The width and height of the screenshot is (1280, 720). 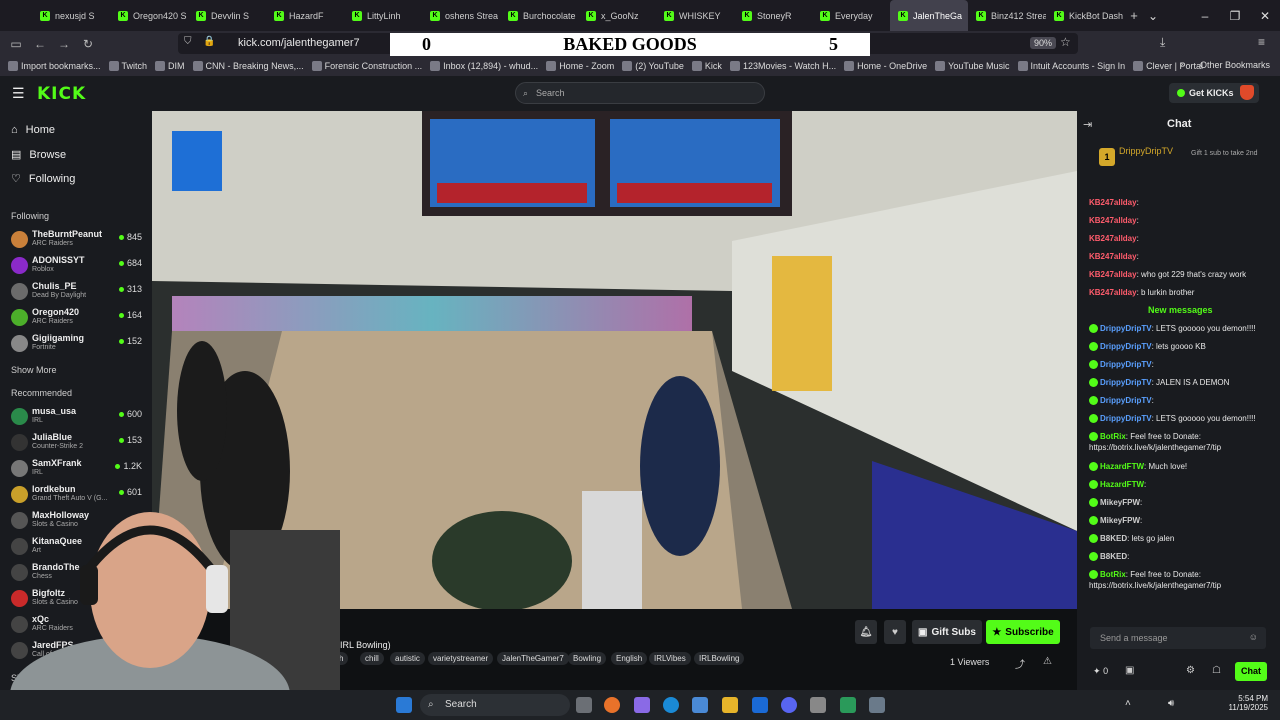 What do you see at coordinates (1235, 65) in the screenshot?
I see `other-bookmarks: Other Bookmarks` at bounding box center [1235, 65].